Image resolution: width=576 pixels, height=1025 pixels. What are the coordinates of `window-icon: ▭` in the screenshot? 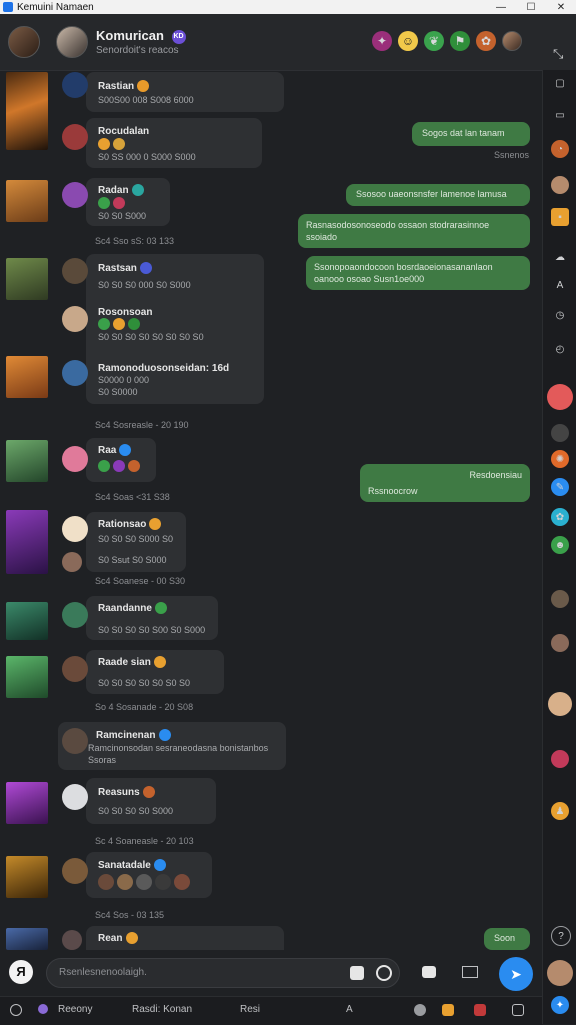 It's located at (560, 115).